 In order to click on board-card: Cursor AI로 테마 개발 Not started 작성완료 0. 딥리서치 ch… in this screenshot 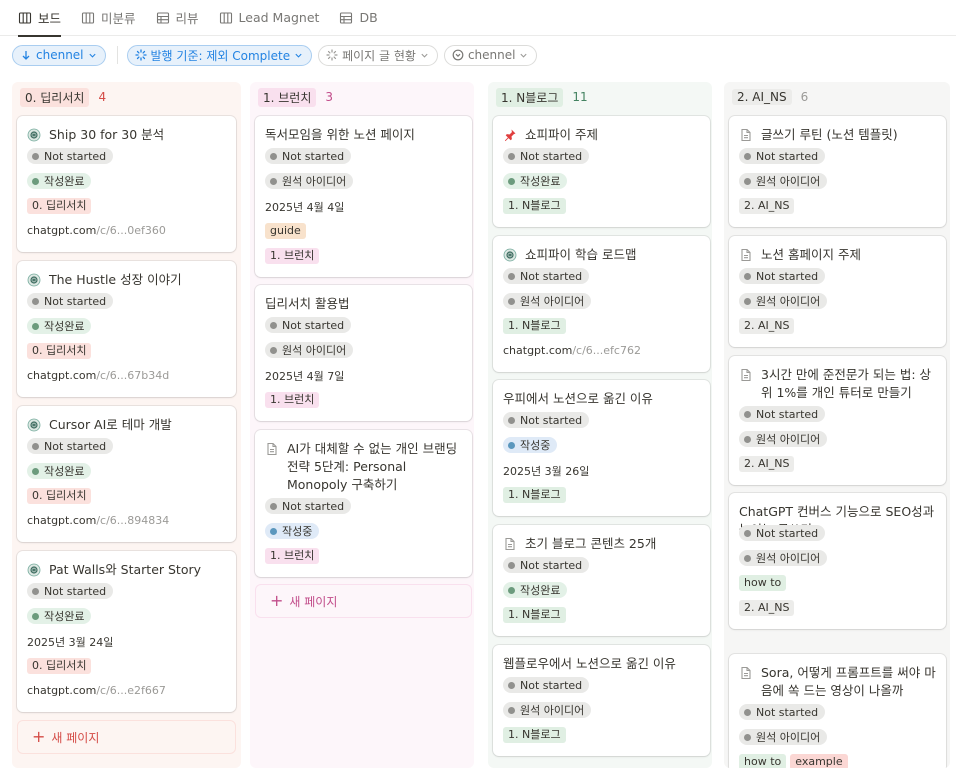, I will do `click(126, 474)`.